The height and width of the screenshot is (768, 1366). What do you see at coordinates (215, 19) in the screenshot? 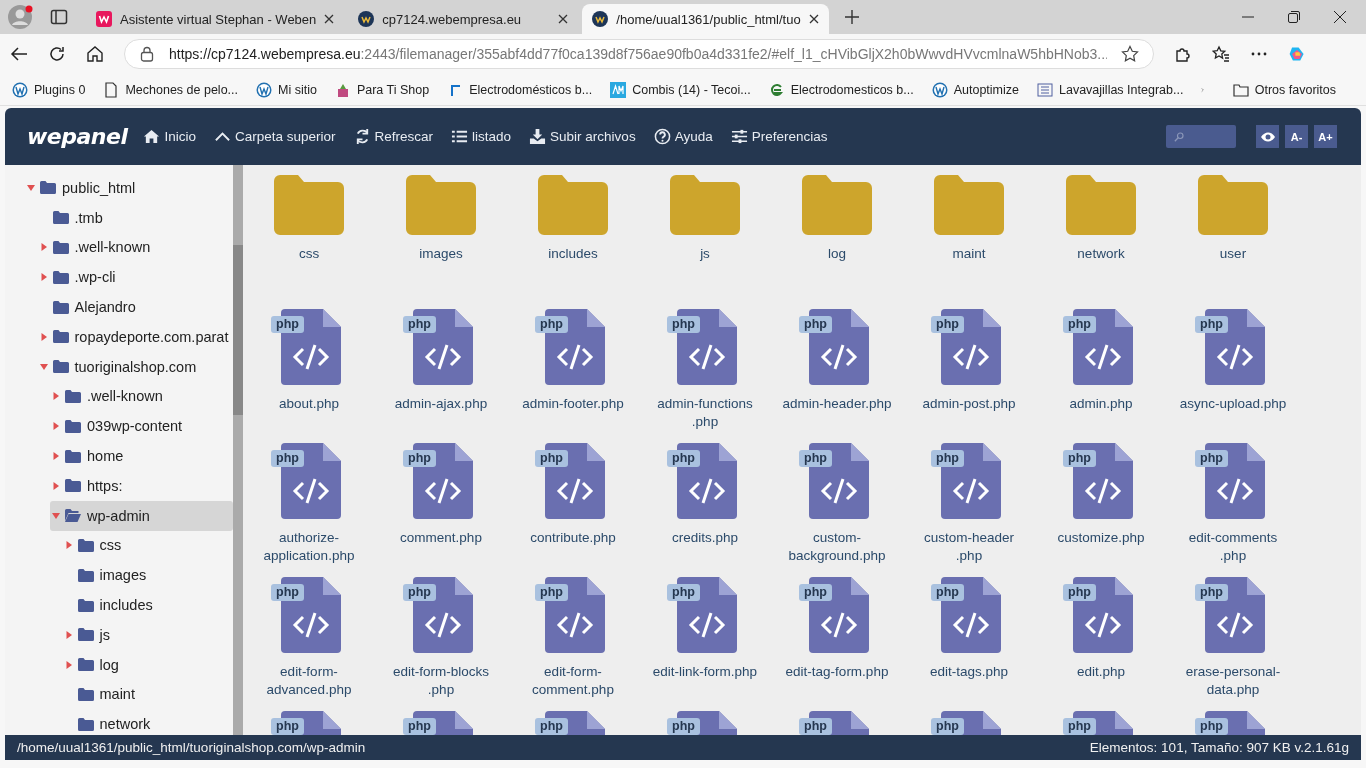
I see `browser-tab: Asistente virtual Stephan - Weben` at bounding box center [215, 19].